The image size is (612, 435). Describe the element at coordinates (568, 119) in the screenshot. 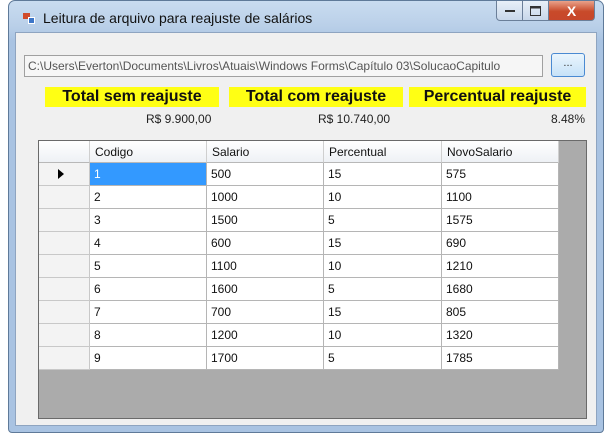

I see `percentual-reajuste-value: 8.48%` at that location.